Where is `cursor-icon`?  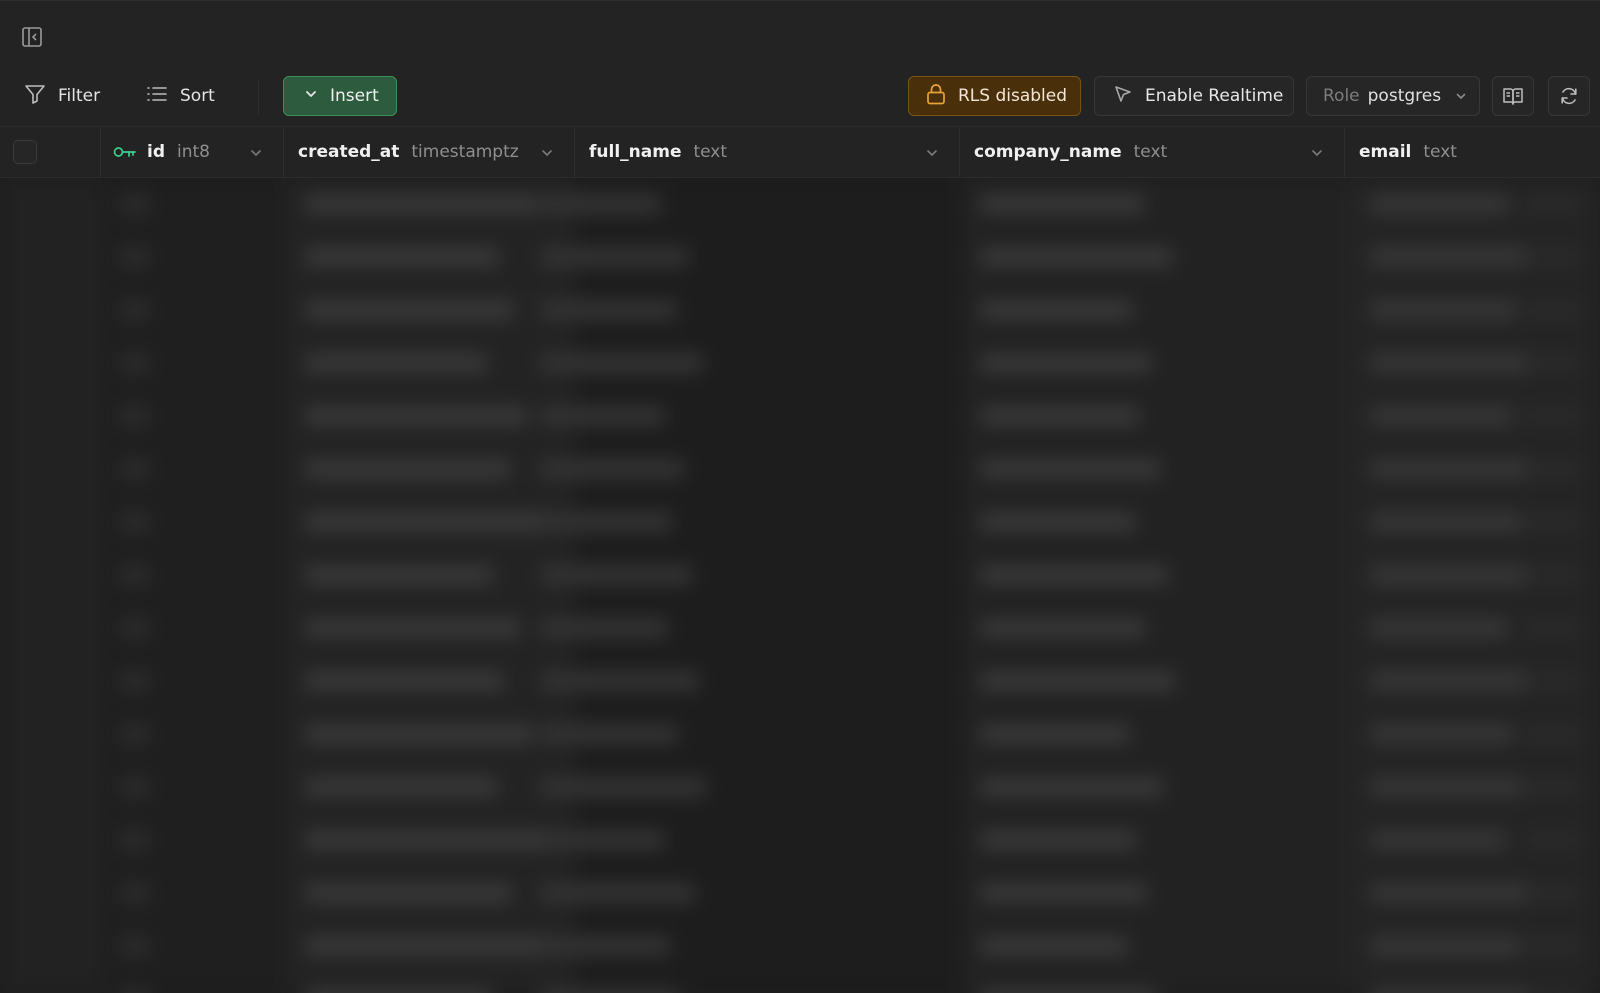
cursor-icon is located at coordinates (1123, 96).